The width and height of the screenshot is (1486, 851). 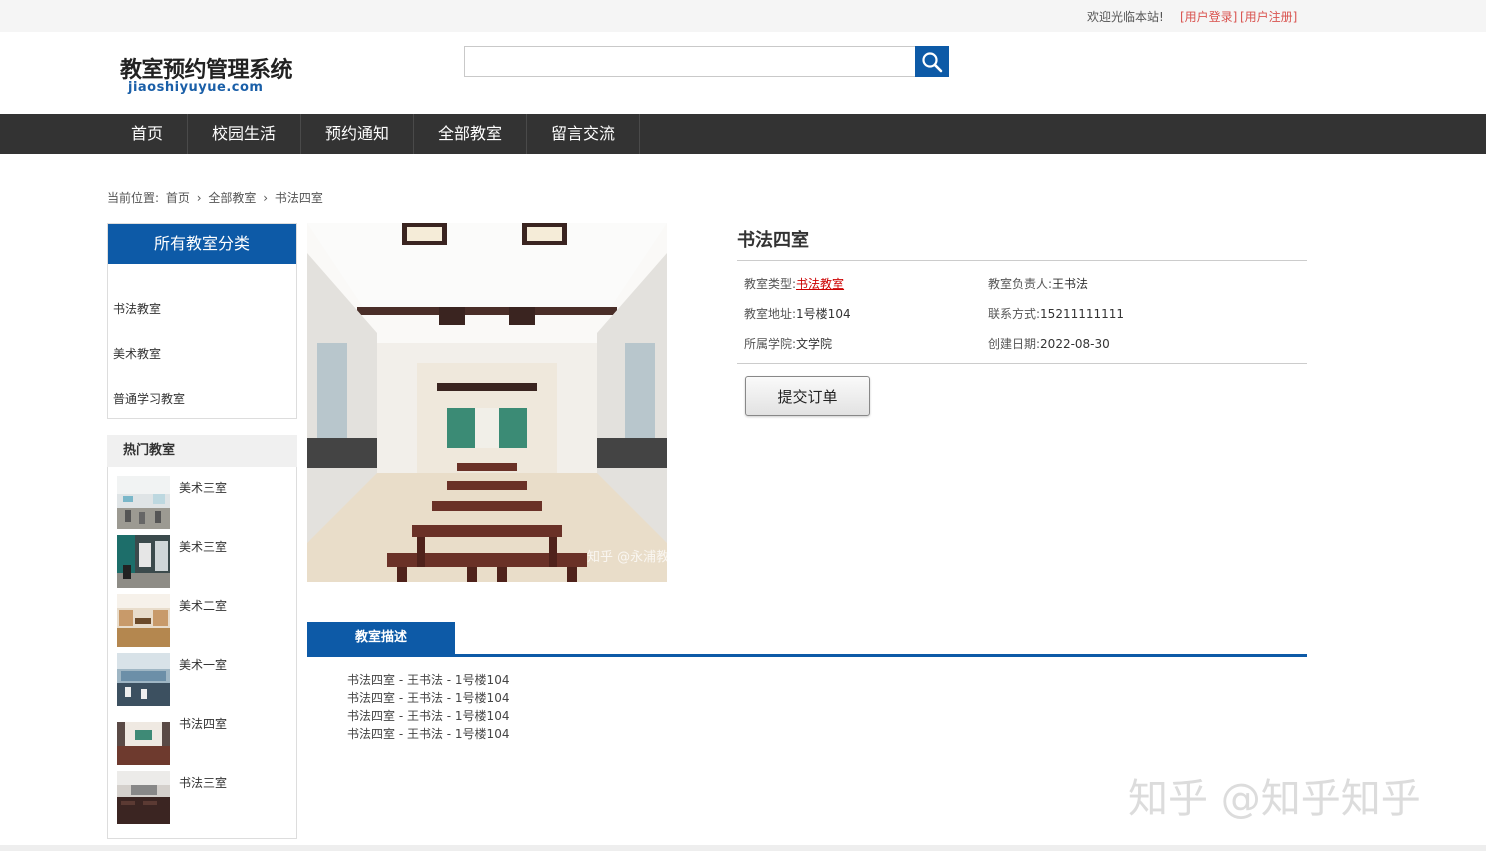 I want to click on list-item: 美术二室, so click(x=204, y=621).